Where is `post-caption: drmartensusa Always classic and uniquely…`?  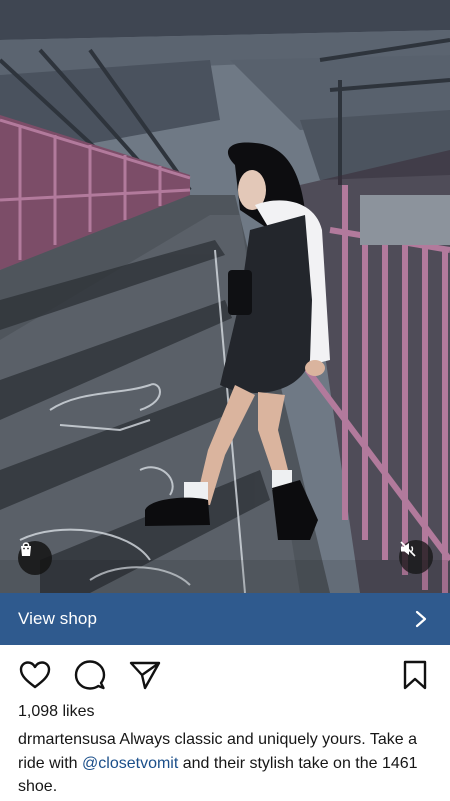
post-caption: drmartensusa Always classic and uniquely… is located at coordinates (227, 763).